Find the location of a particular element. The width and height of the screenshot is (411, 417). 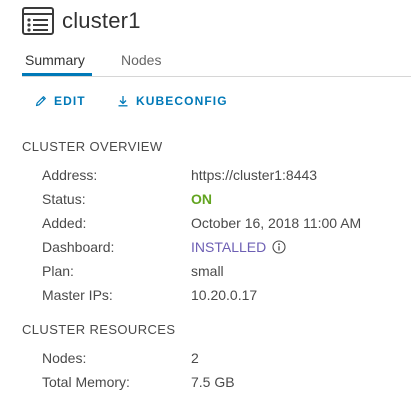

added-value: October 16, 2018 11:00 AM is located at coordinates (276, 223).